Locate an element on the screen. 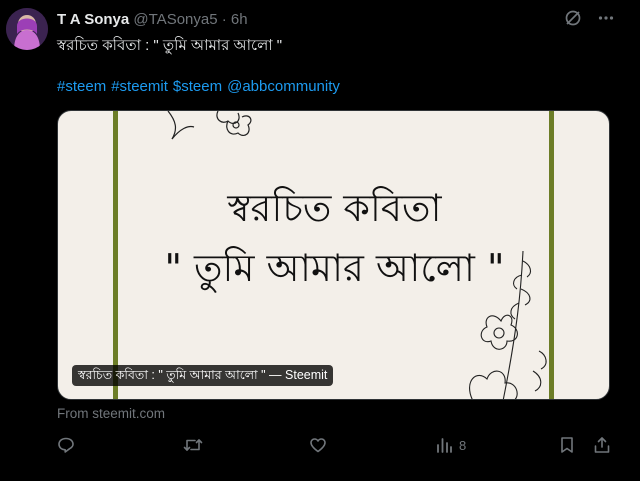 The height and width of the screenshot is (481, 640). card-image-title: স্বরচিত কবিতা is located at coordinates (334, 208).